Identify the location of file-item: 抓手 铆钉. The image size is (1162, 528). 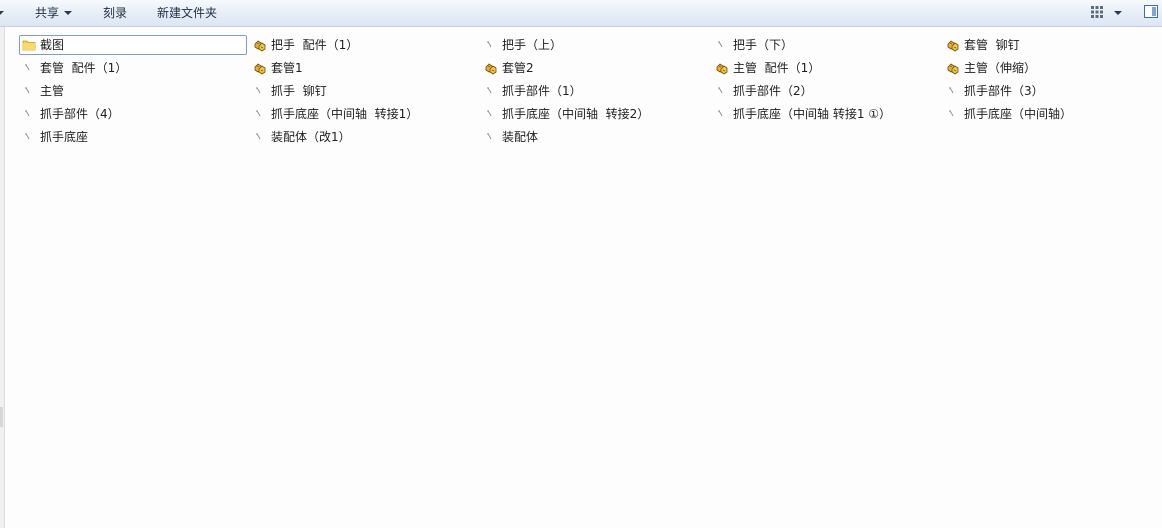
(364, 91).